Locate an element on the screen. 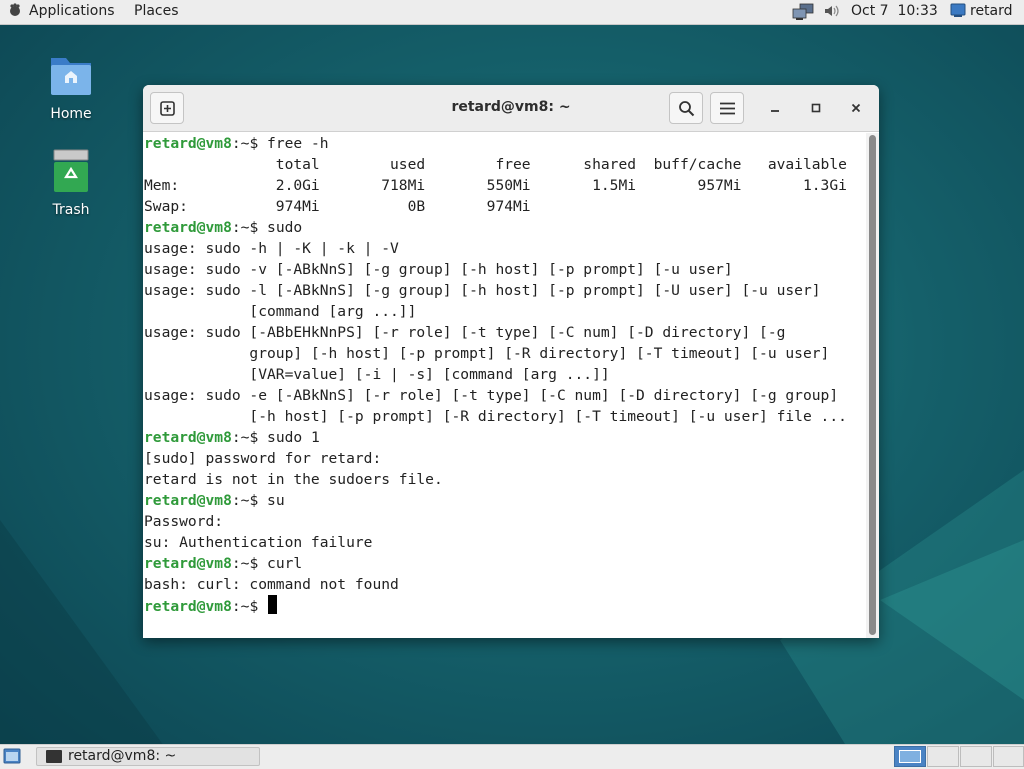 The image size is (1024, 769). search-icon is located at coordinates (687, 109).